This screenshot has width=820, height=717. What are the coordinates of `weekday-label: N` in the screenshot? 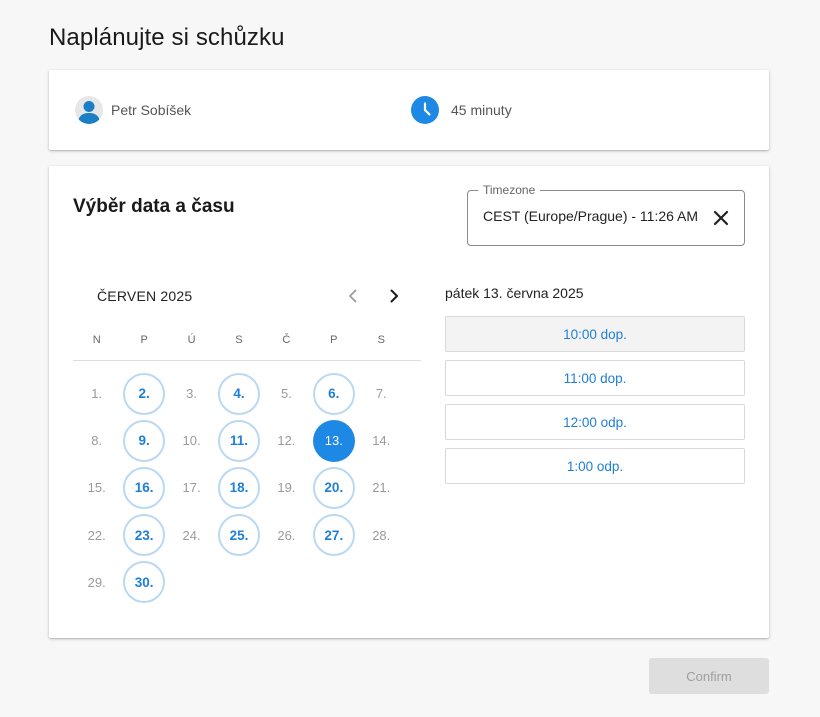 It's located at (96, 340).